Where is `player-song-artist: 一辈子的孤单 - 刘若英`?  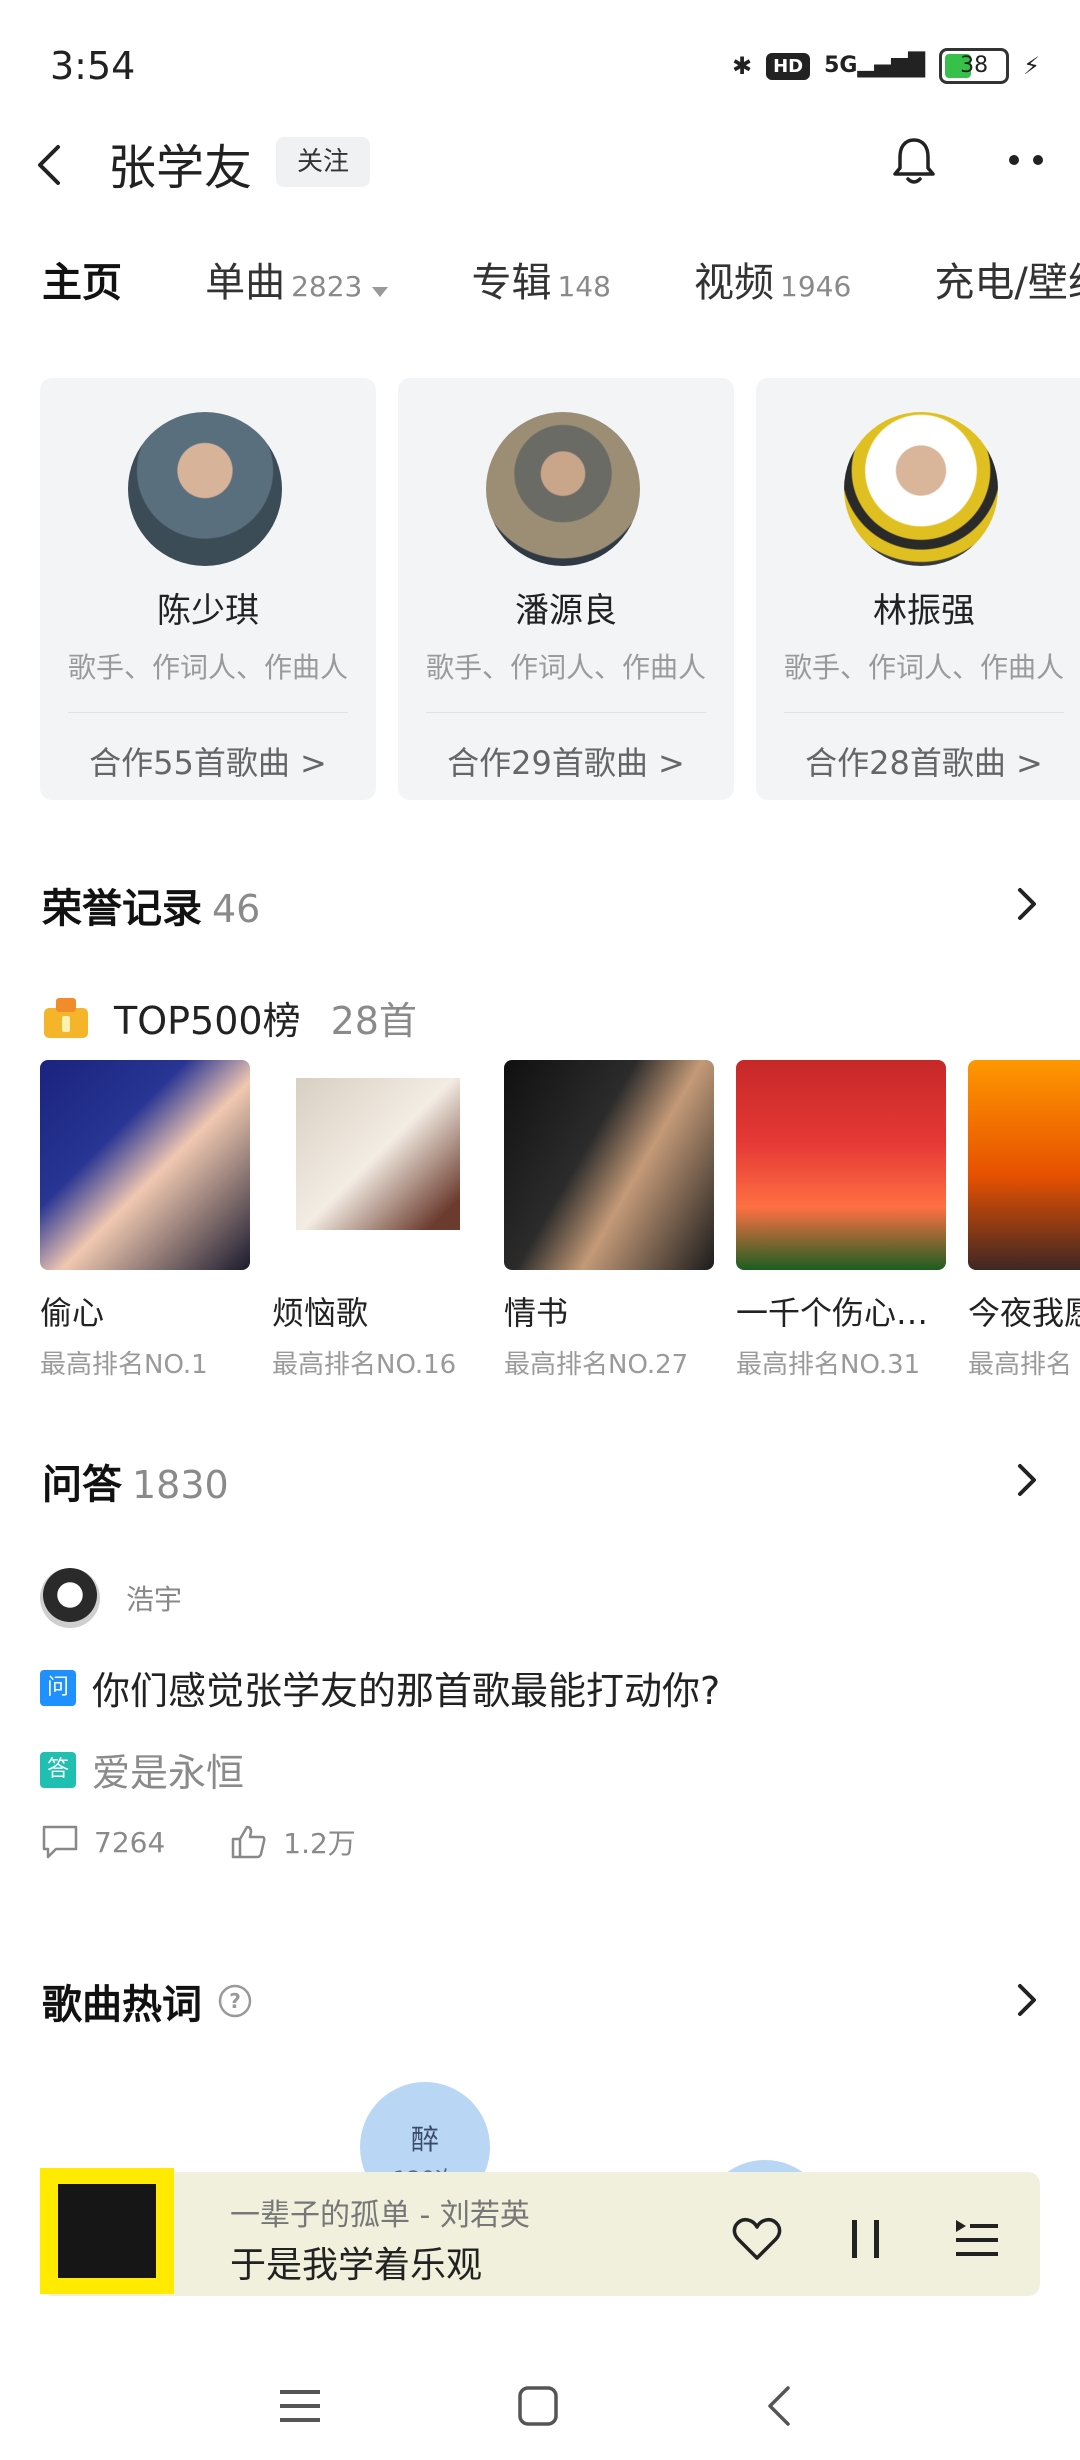 player-song-artist: 一辈子的孤单 - 刘若英 is located at coordinates (380, 2215).